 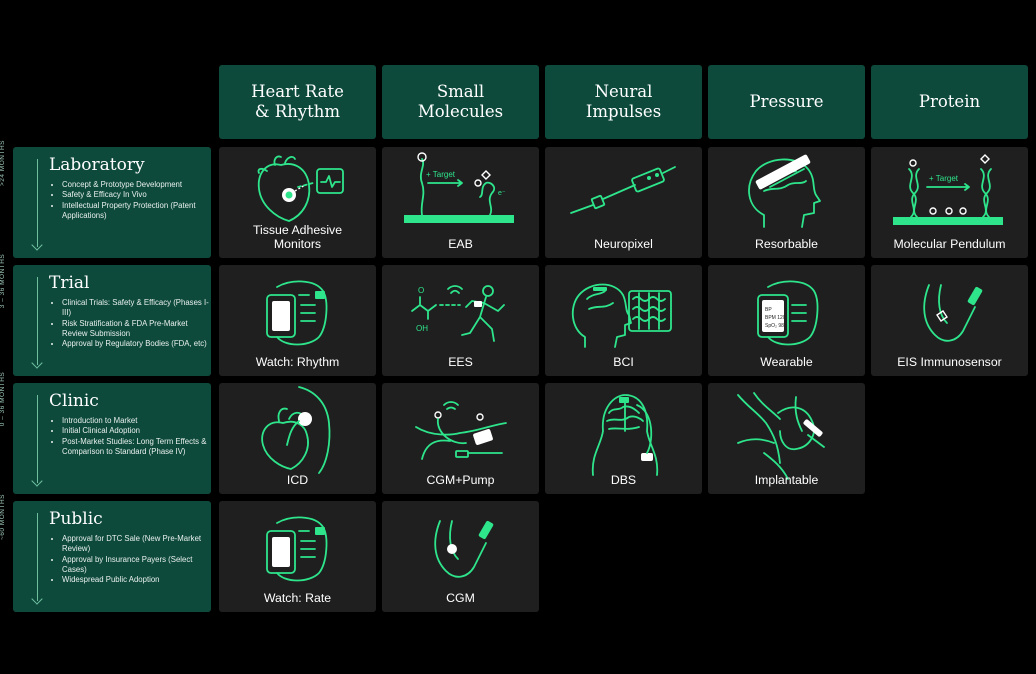 What do you see at coordinates (137, 580) in the screenshot?
I see `bullet-item: Widespread Public Adoption` at bounding box center [137, 580].